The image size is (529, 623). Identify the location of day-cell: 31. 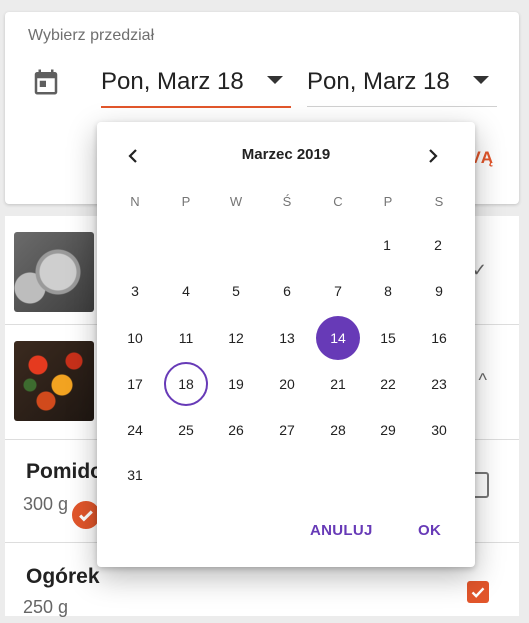
(135, 475).